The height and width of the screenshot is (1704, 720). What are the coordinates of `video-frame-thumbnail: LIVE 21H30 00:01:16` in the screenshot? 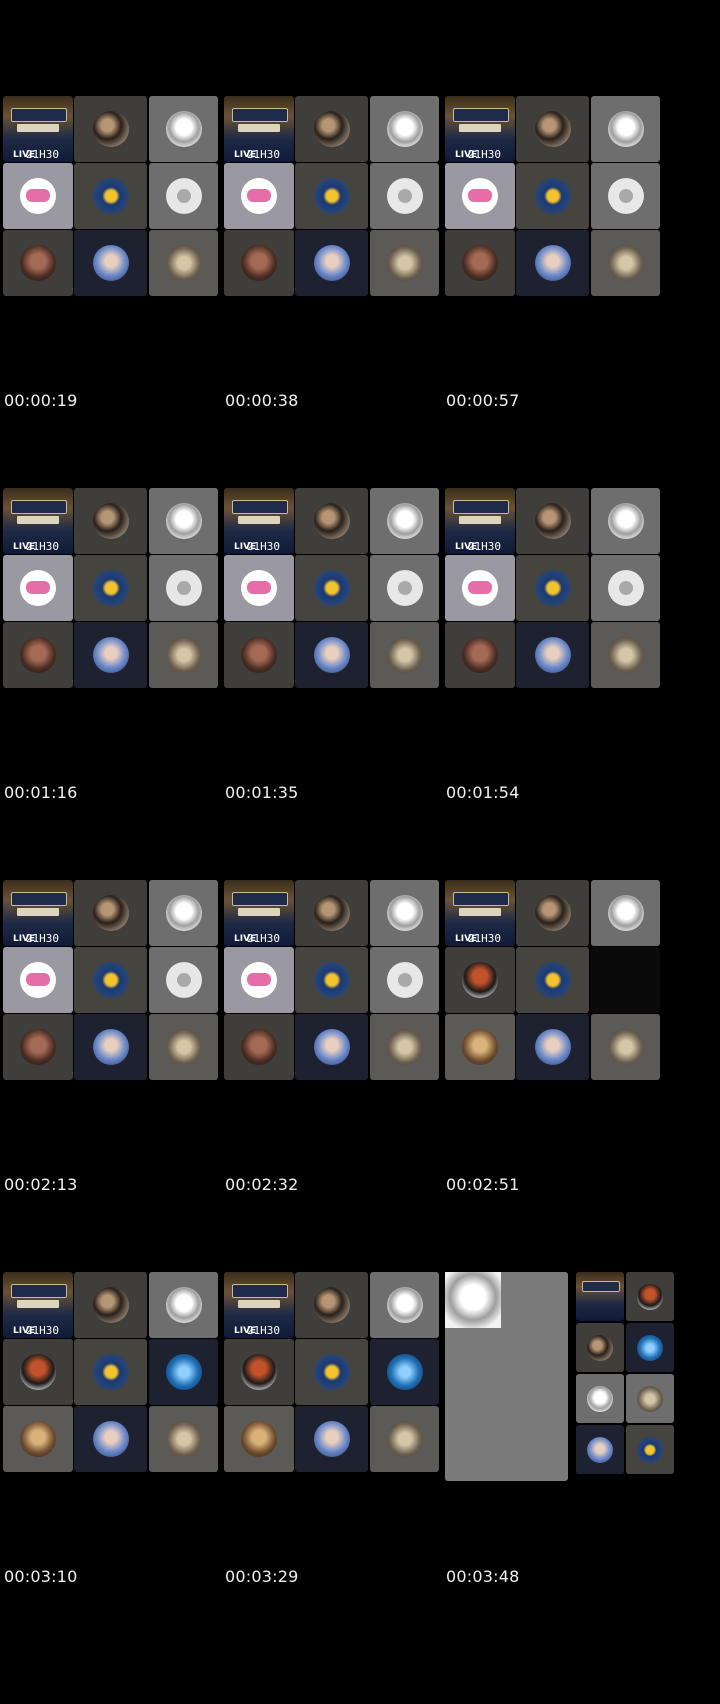 It's located at (120, 648).